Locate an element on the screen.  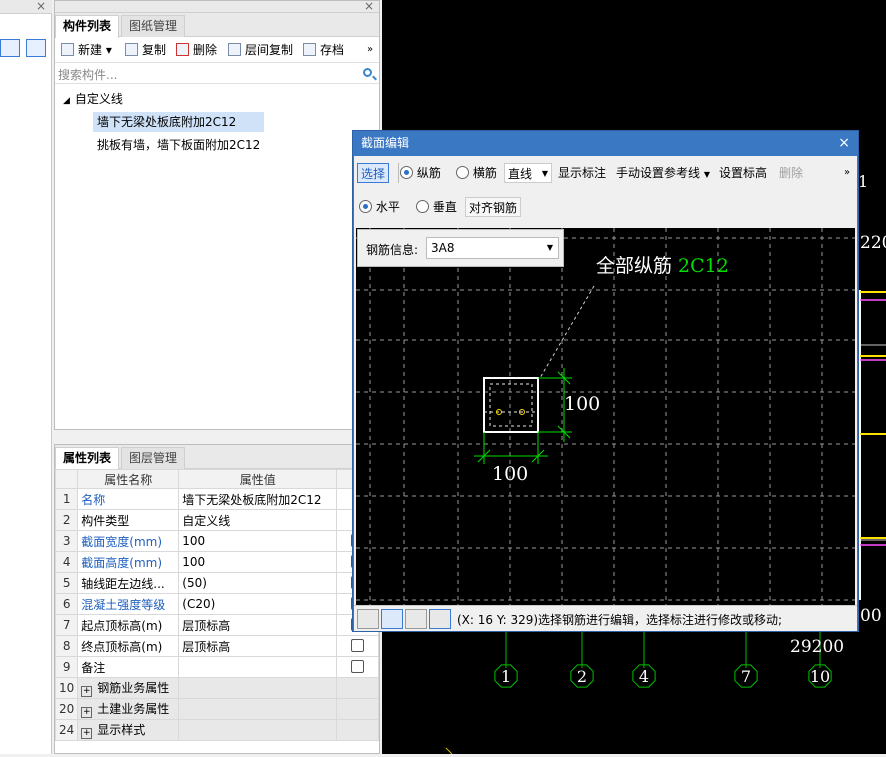
property-name: 起点顶标高(m) is located at coordinates (128, 625).